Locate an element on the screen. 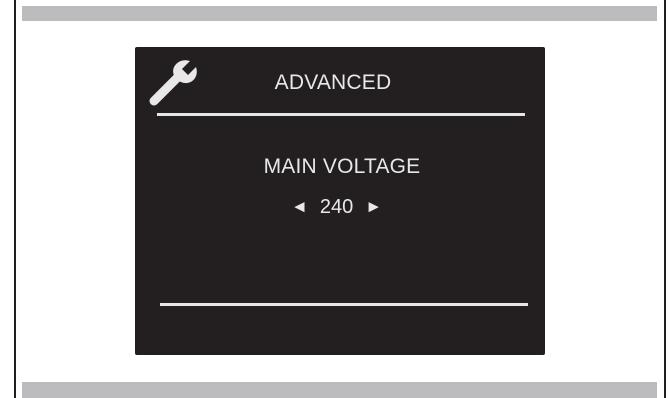 This screenshot has height=398, width=668. right-arrow-icon: ► is located at coordinates (373, 207).